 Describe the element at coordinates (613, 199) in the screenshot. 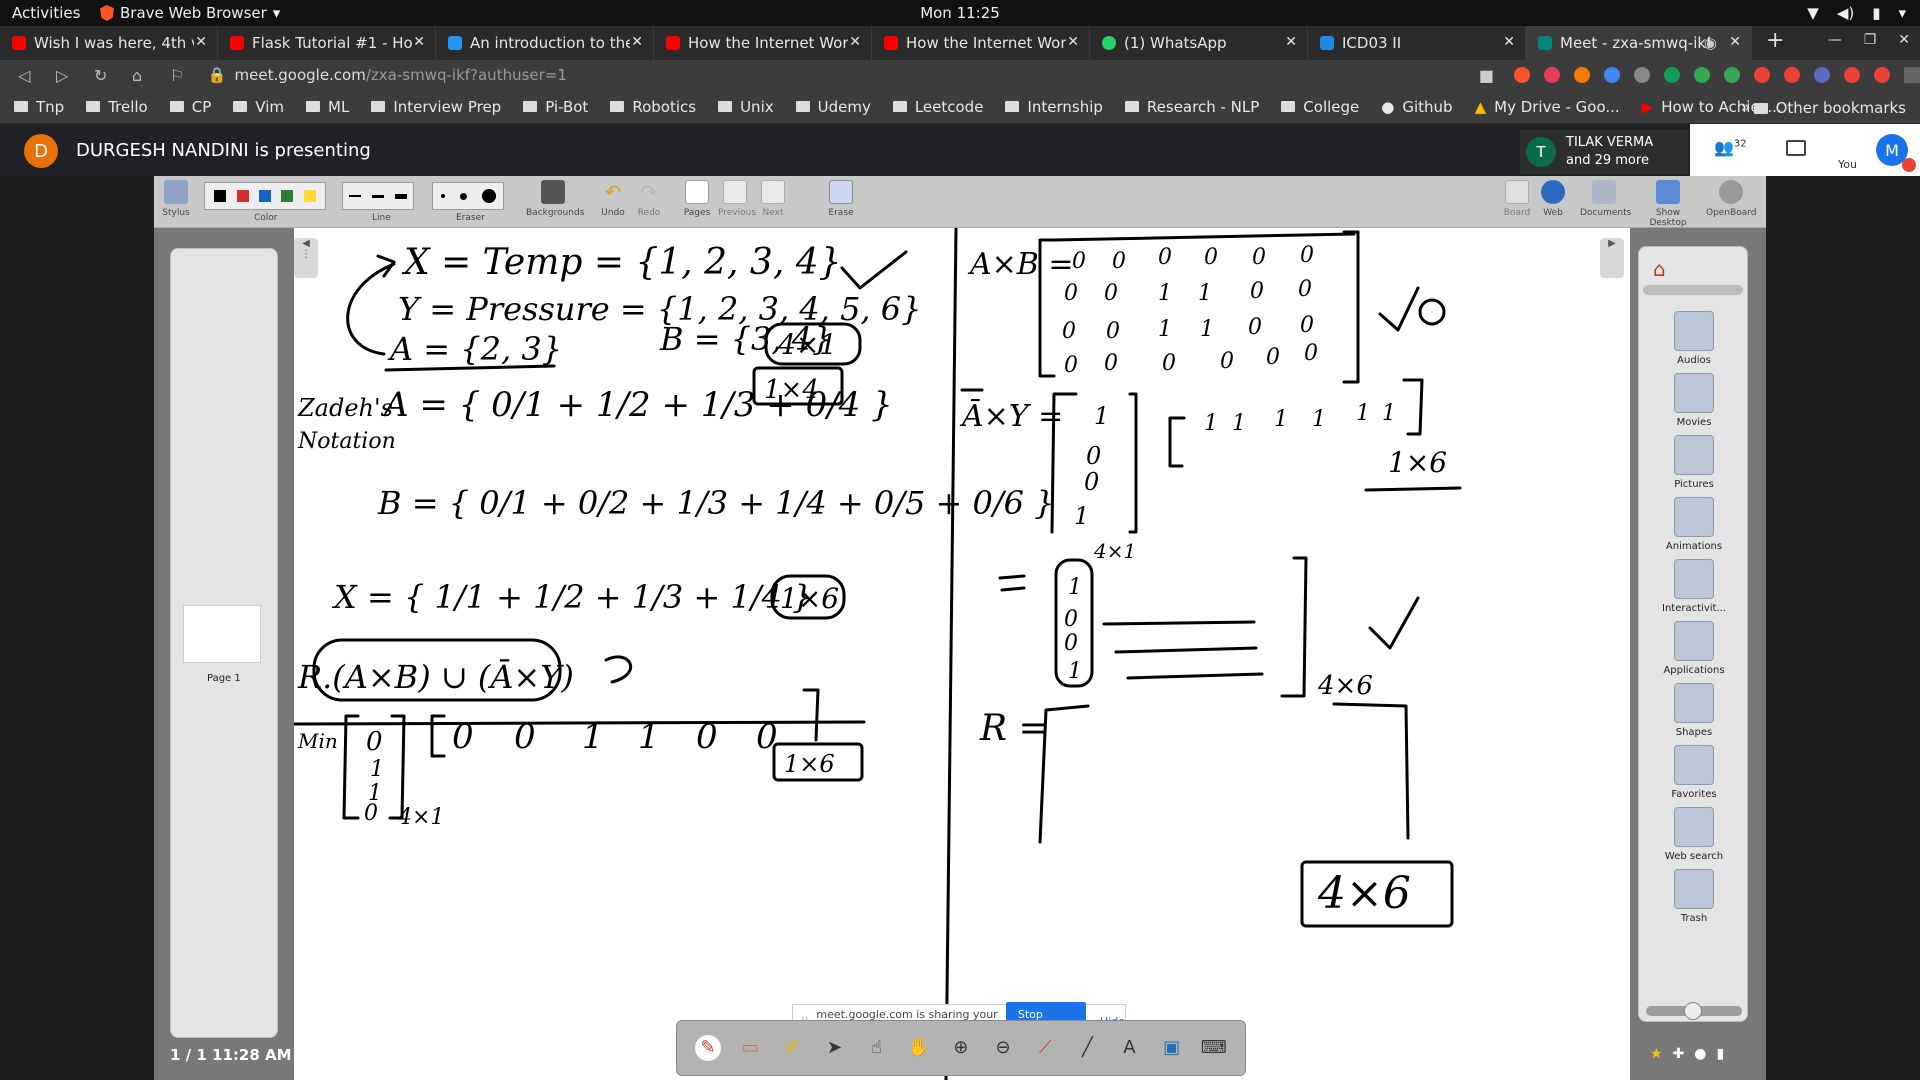

I see `undo-button: ↶ Undo` at that location.